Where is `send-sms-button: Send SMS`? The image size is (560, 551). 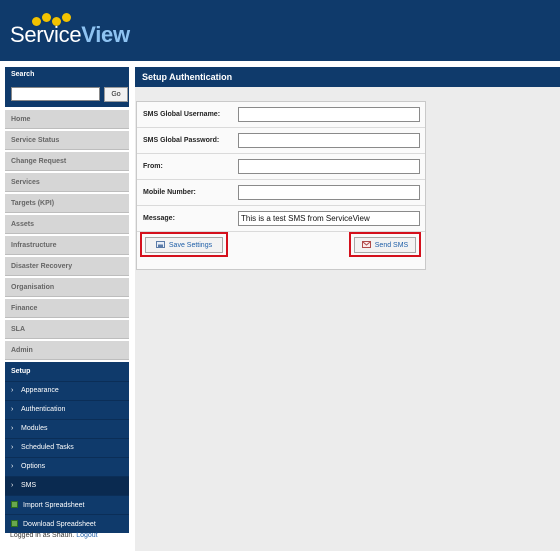 send-sms-button: Send SMS is located at coordinates (385, 245).